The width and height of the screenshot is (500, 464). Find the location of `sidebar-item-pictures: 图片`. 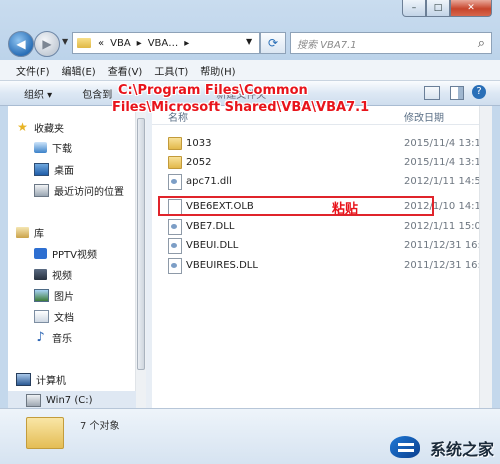

sidebar-item-pictures: 图片 is located at coordinates (54, 295).